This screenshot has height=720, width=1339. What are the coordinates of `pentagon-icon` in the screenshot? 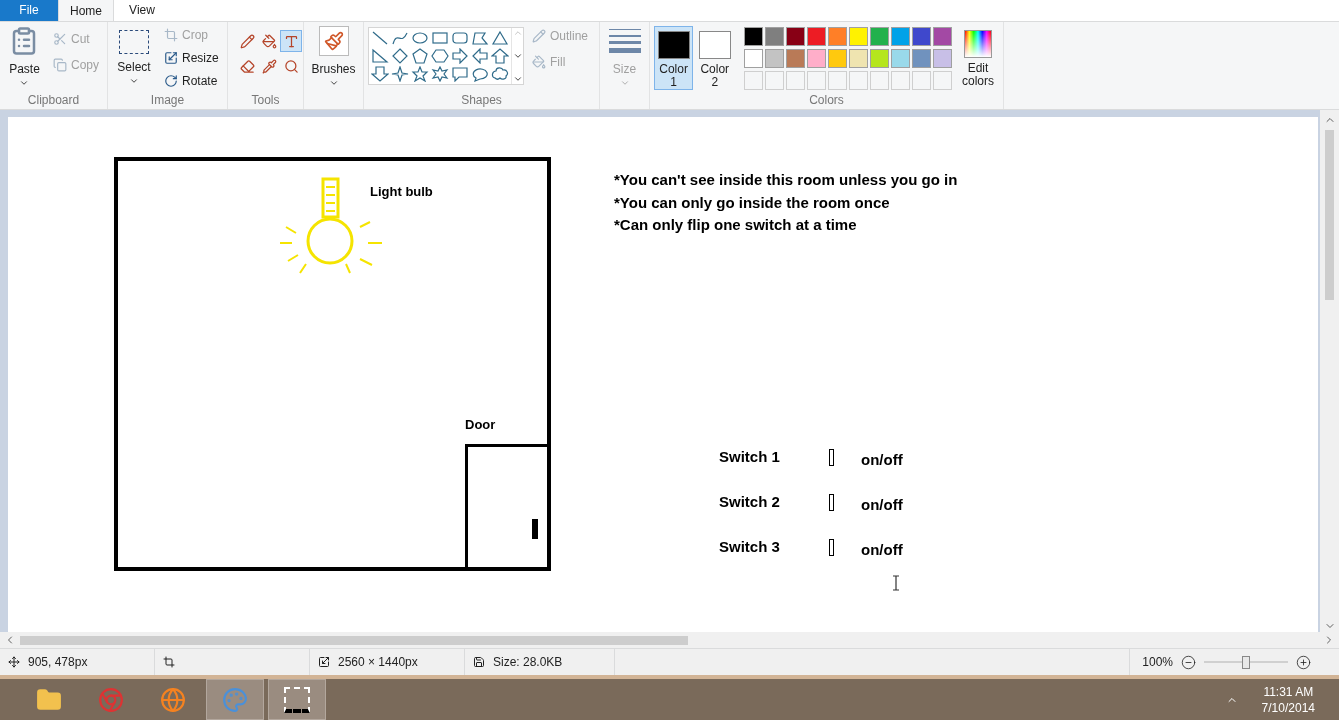 It's located at (420, 56).